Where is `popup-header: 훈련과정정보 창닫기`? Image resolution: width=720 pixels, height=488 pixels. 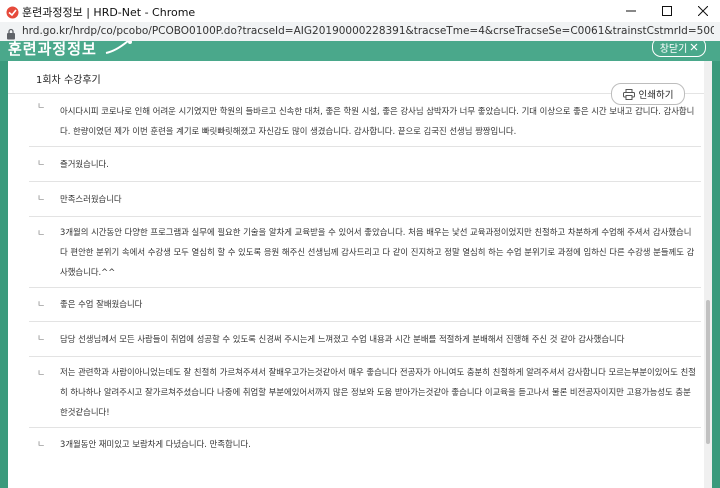 popup-header: 훈련과정정보 창닫기 is located at coordinates (360, 51).